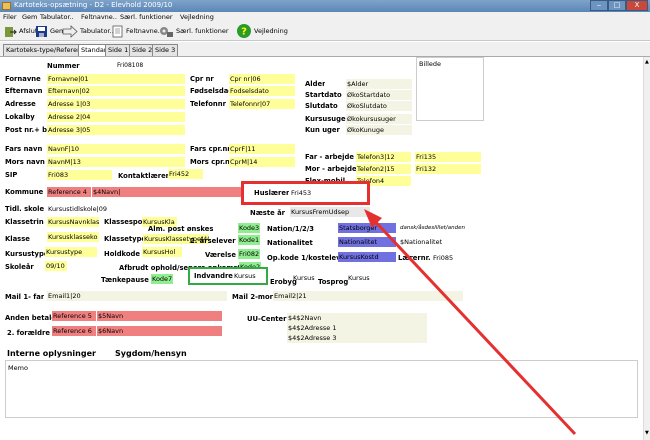 This screenshot has height=440, width=650. Describe the element at coordinates (646, 248) in the screenshot. I see `vertical-scrollbar: ▲ ▼` at that location.